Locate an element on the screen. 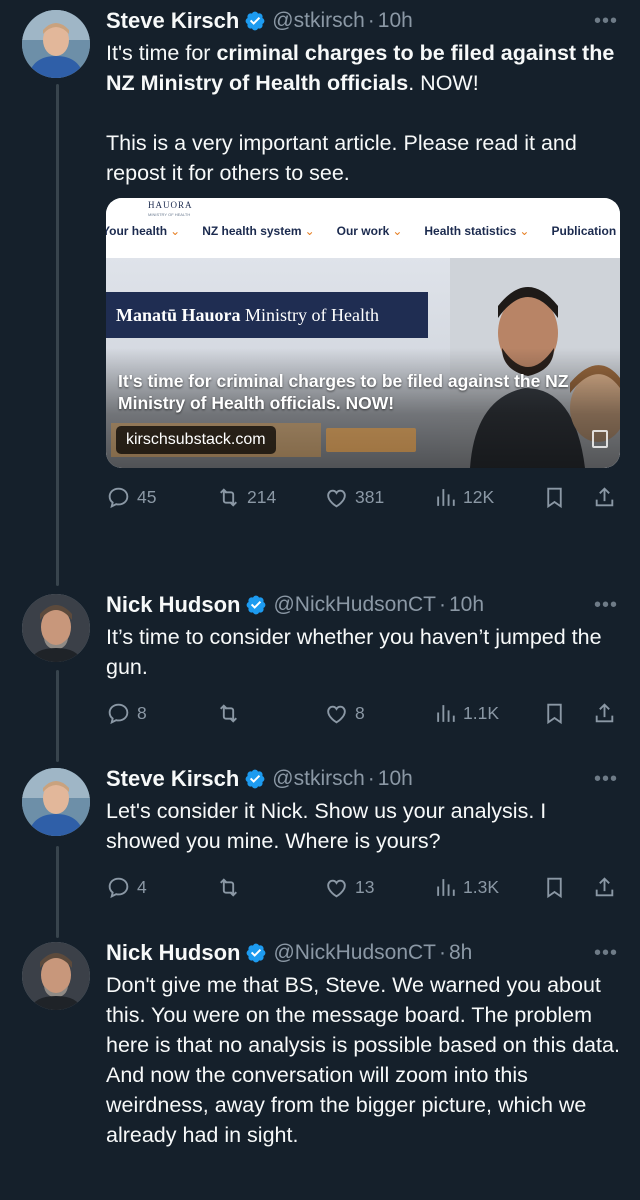 Image resolution: width=640 pixels, height=1200 pixels. card-nav-item: Publication is located at coordinates (584, 231).